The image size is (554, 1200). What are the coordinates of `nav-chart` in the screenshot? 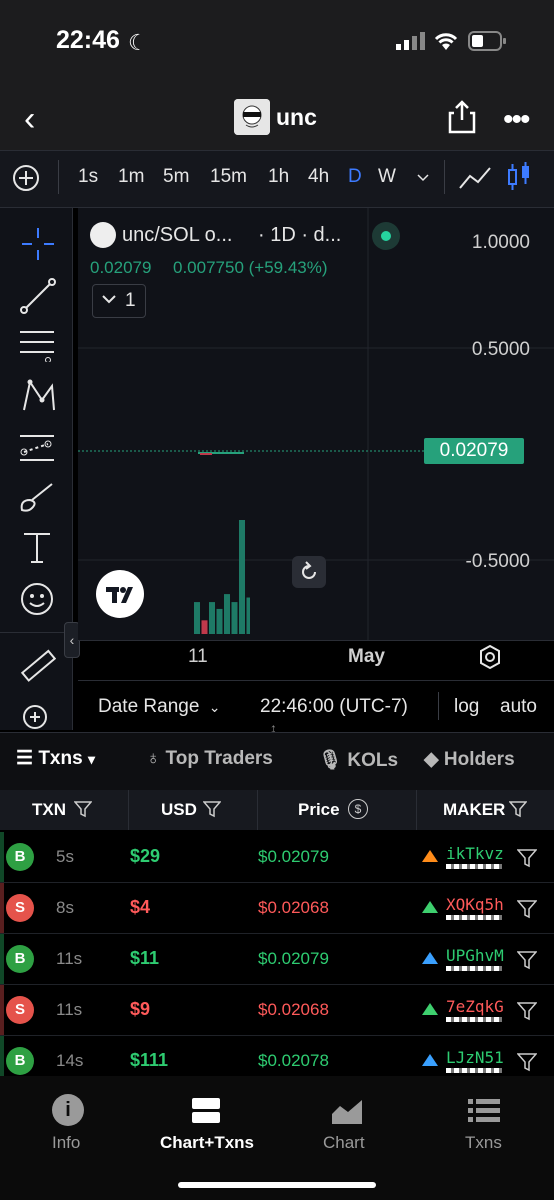 It's located at (347, 1113).